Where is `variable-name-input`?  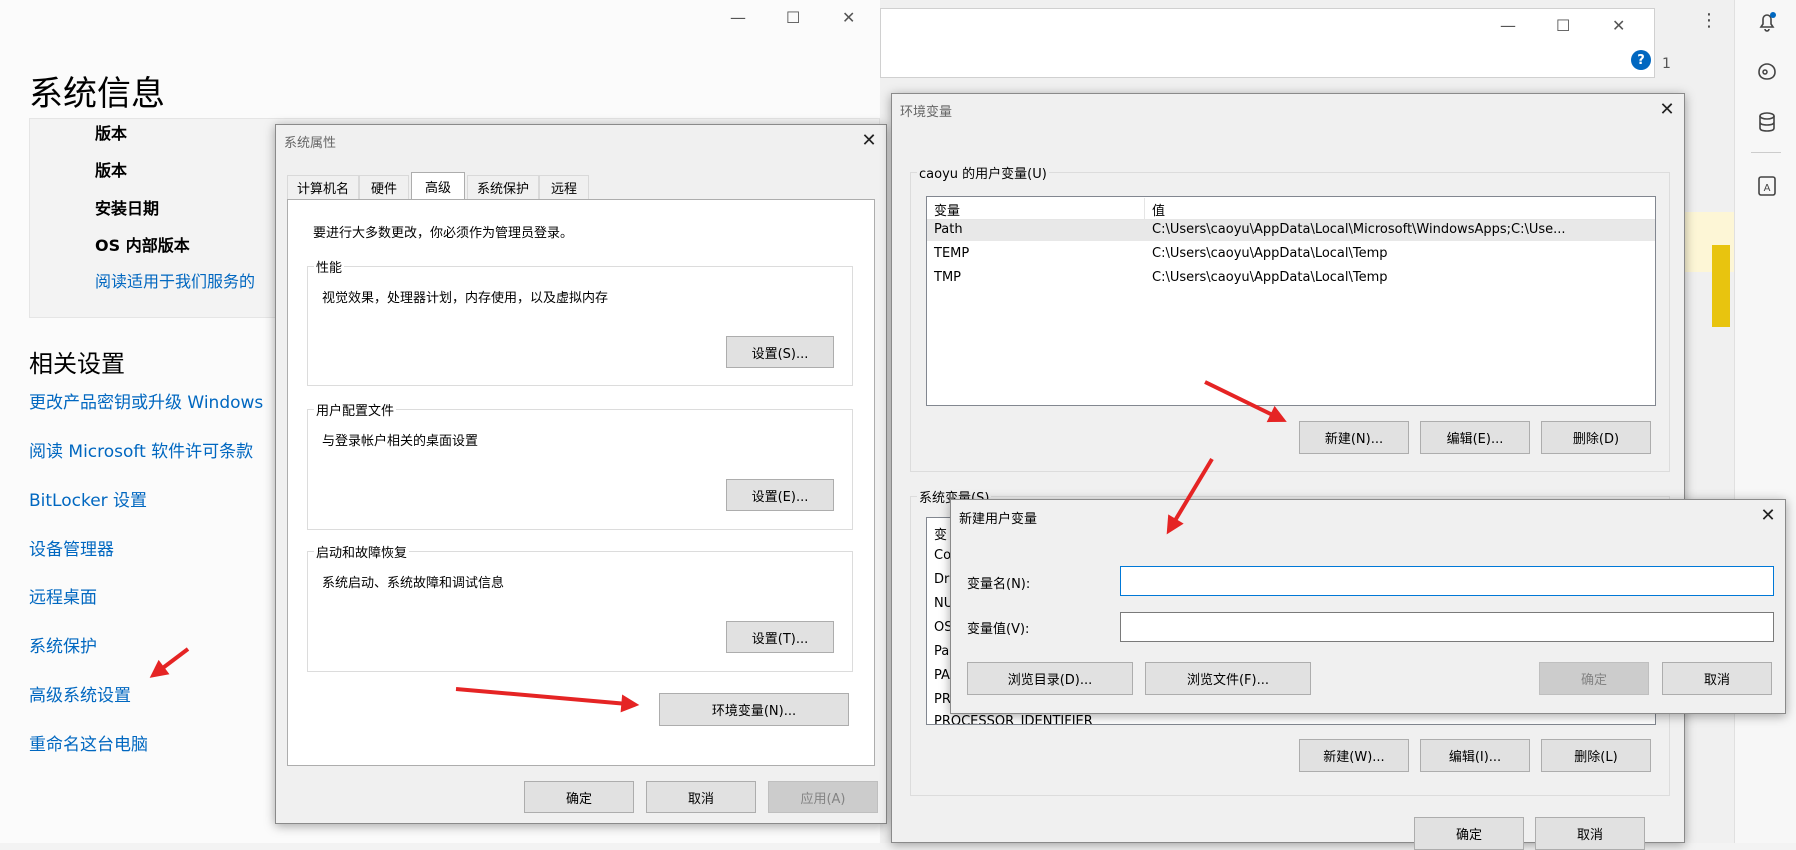
variable-name-input is located at coordinates (1447, 581).